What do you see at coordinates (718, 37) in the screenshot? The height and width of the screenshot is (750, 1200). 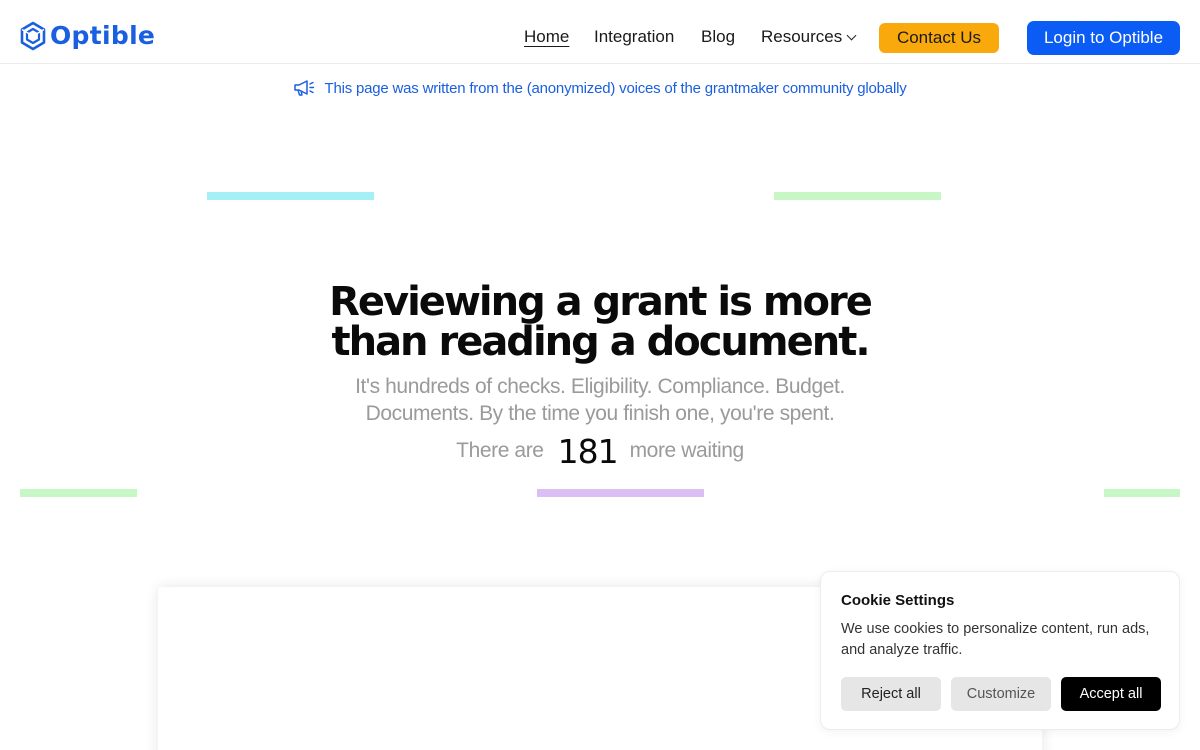 I see `nav-blog: Blog` at bounding box center [718, 37].